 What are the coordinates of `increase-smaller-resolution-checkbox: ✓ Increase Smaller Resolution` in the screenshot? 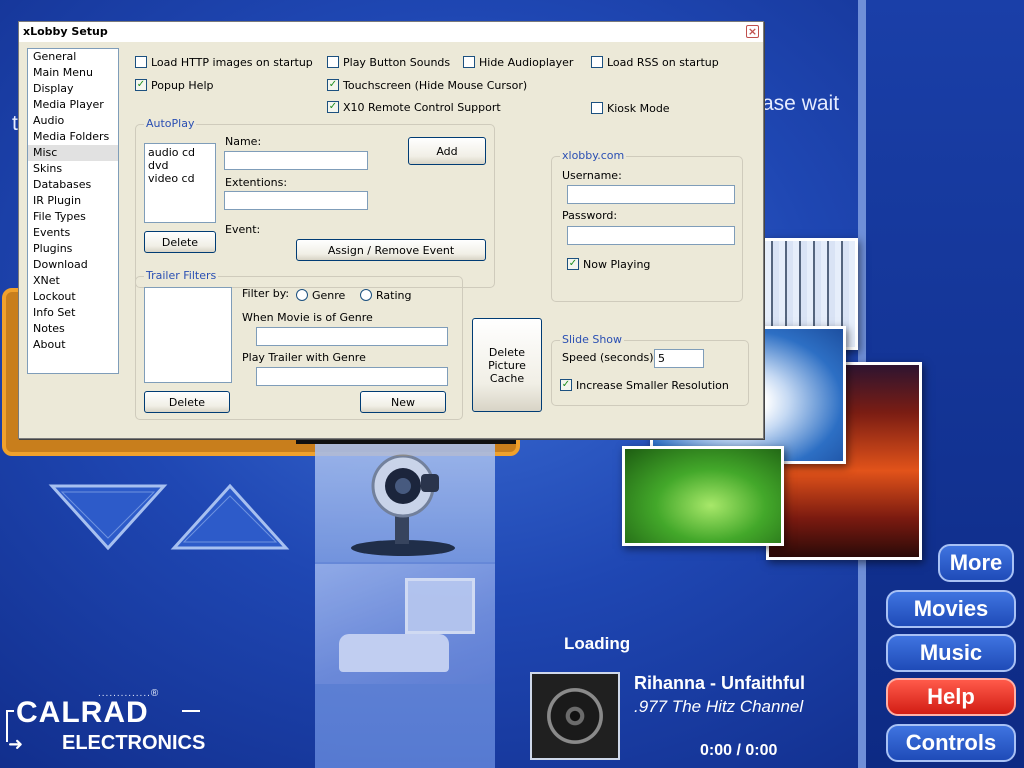 It's located at (644, 385).